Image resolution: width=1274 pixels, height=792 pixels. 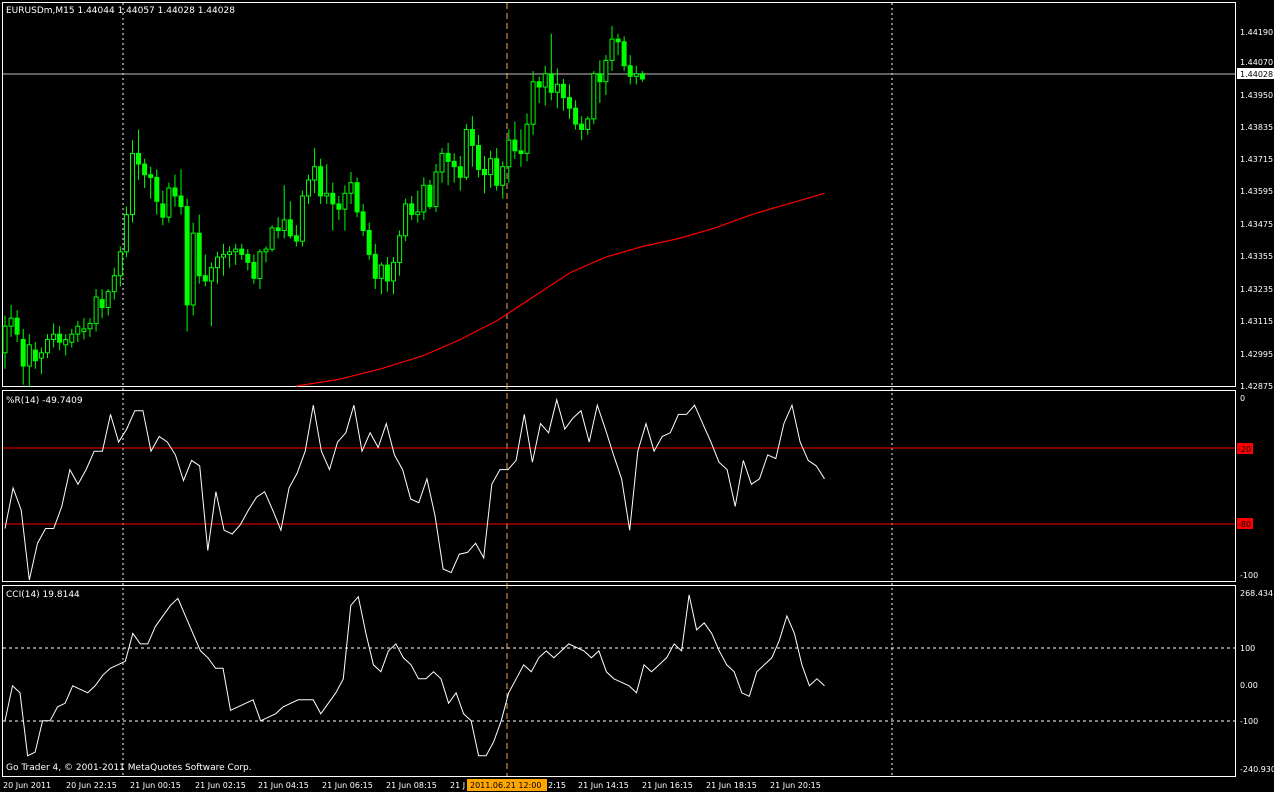 What do you see at coordinates (1256, 289) in the screenshot?
I see `price-tick-label: 1.43235` at bounding box center [1256, 289].